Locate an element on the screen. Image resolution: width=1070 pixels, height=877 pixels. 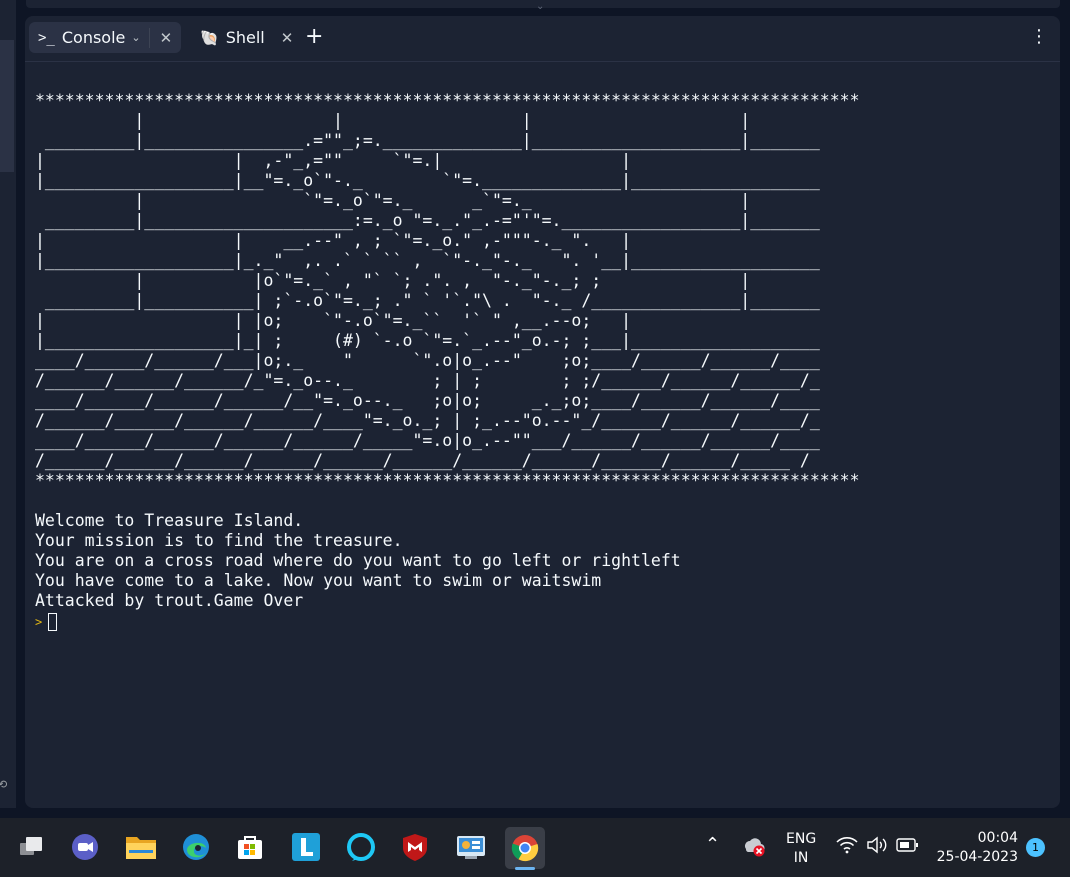
tab-shell: 🐚 Shell ✕ is located at coordinates (254, 37).